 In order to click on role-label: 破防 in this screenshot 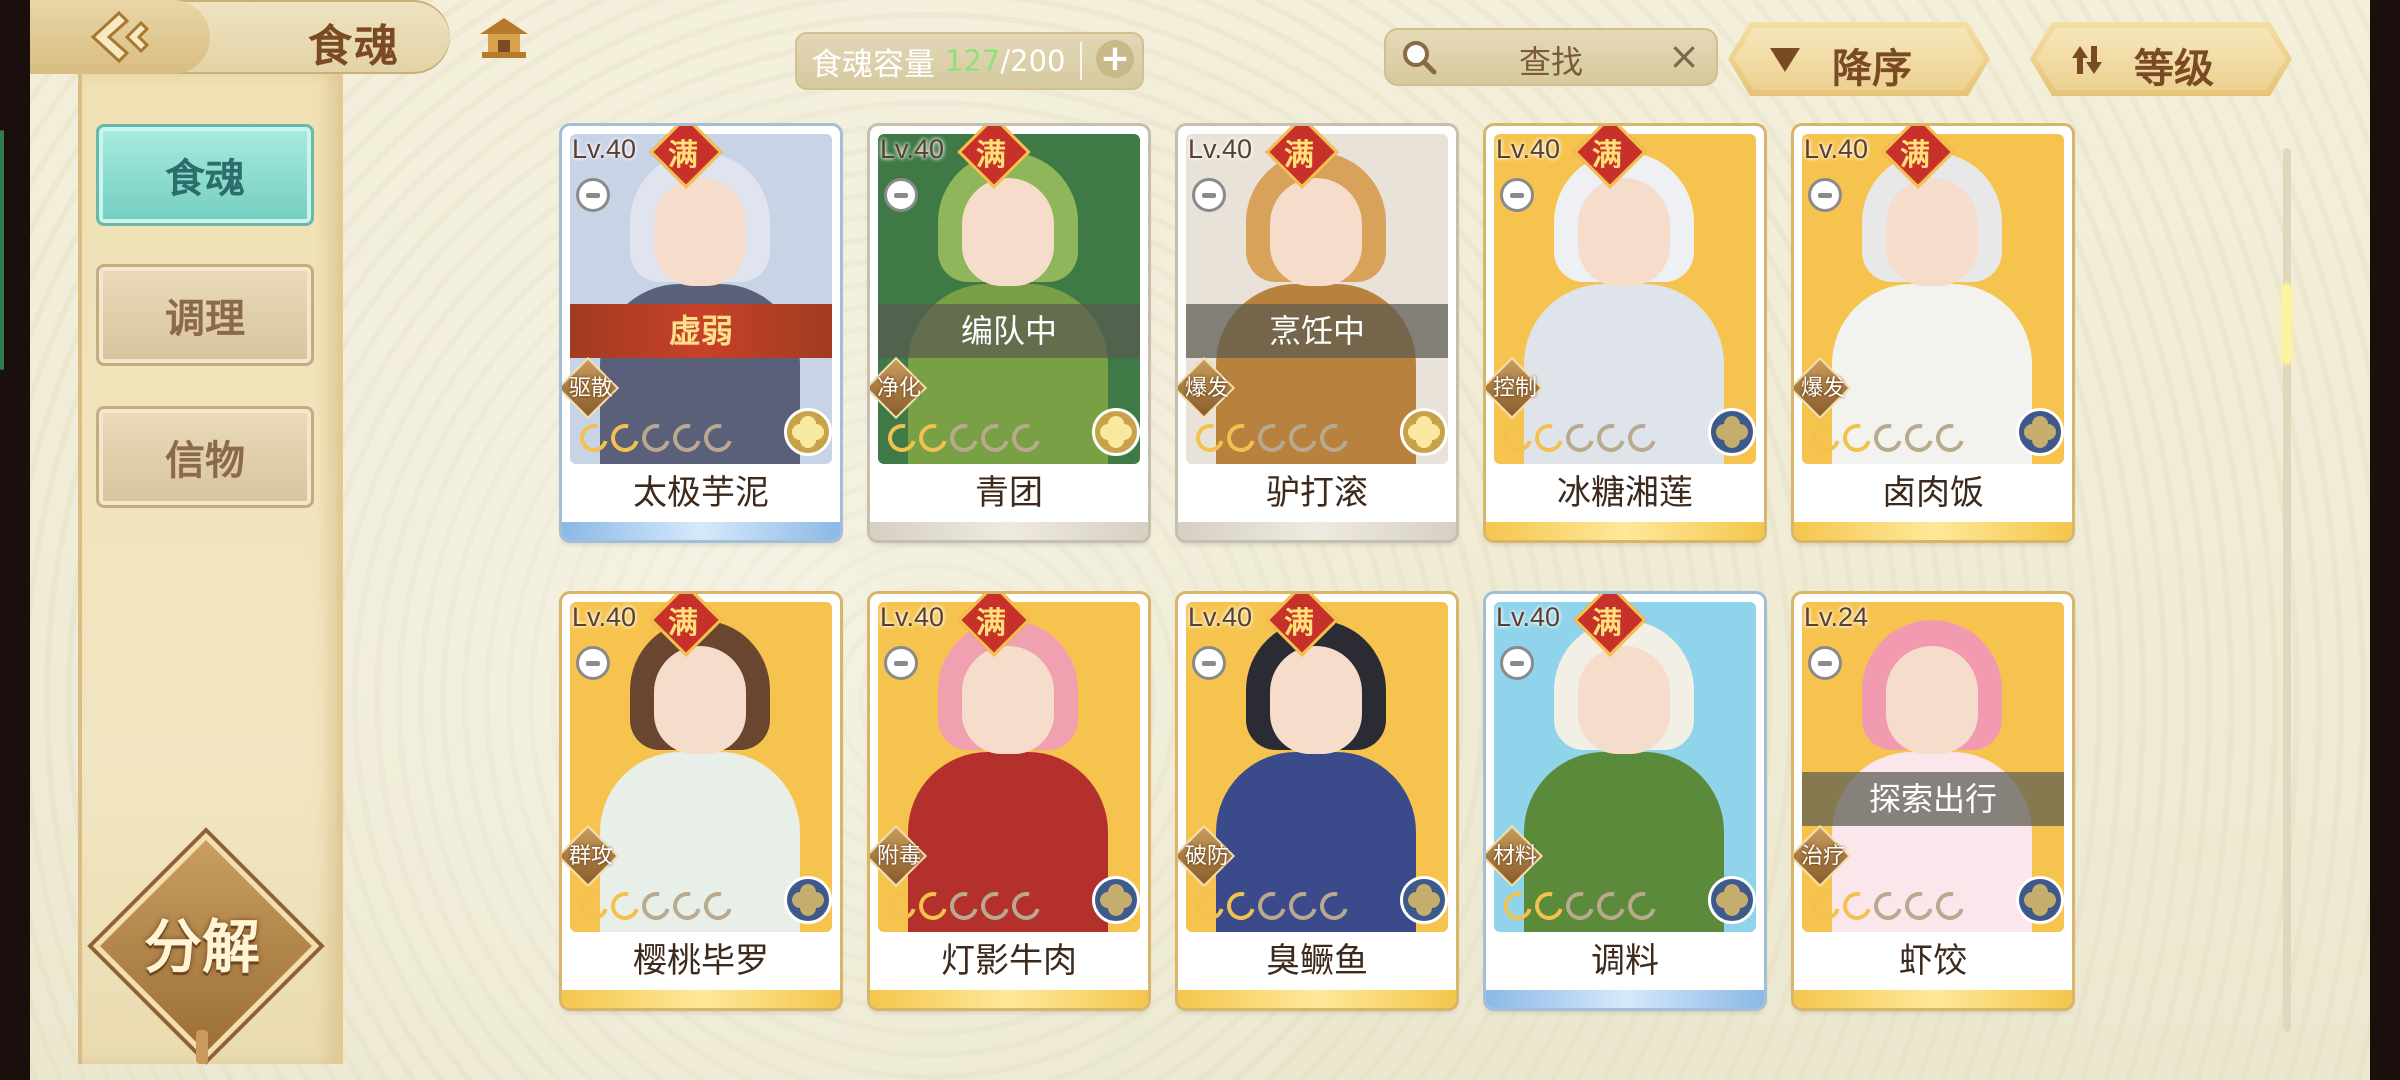, I will do `click(1206, 856)`.